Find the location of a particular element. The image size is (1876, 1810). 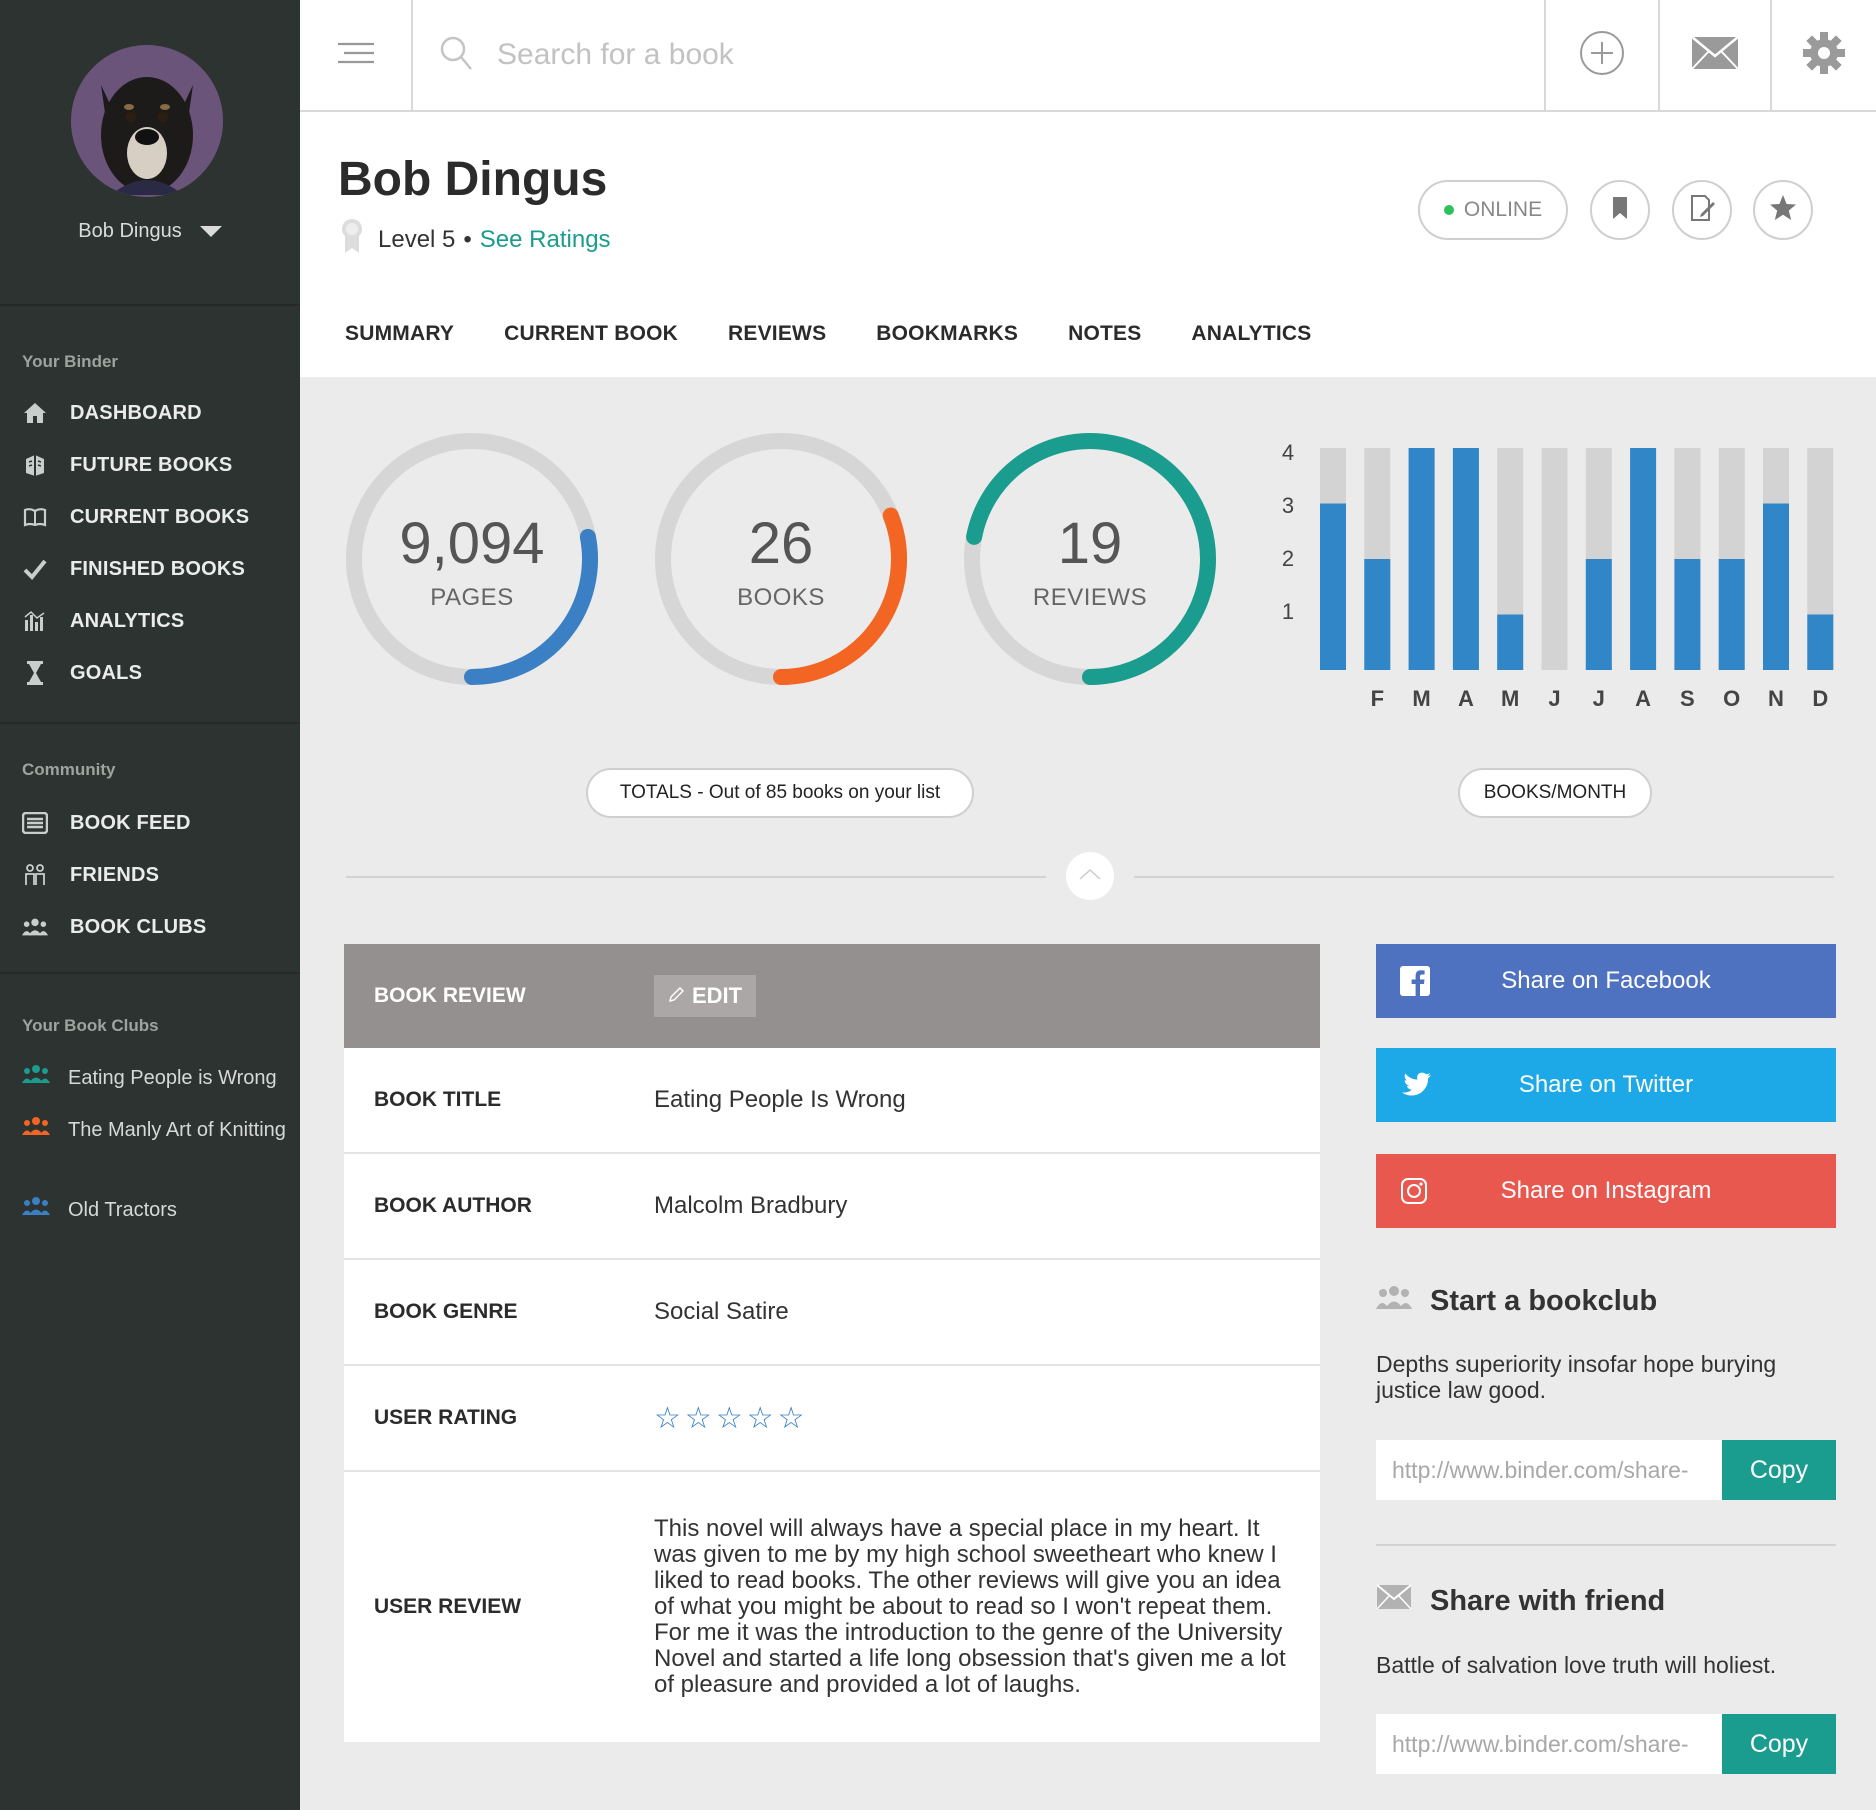

nav-label: DASHBOARD is located at coordinates (136, 412).